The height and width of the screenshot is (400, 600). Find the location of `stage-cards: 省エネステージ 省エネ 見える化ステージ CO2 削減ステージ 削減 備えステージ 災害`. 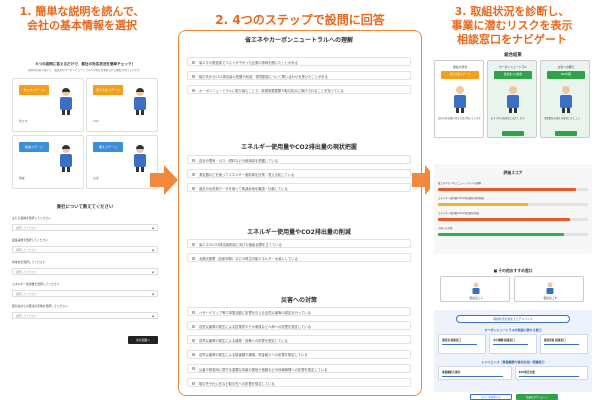

stage-cards: 省エネステージ 省エネ 見える化ステージ CO2 削減ステージ 削減 備えステージ 災害 is located at coordinates (85, 134).